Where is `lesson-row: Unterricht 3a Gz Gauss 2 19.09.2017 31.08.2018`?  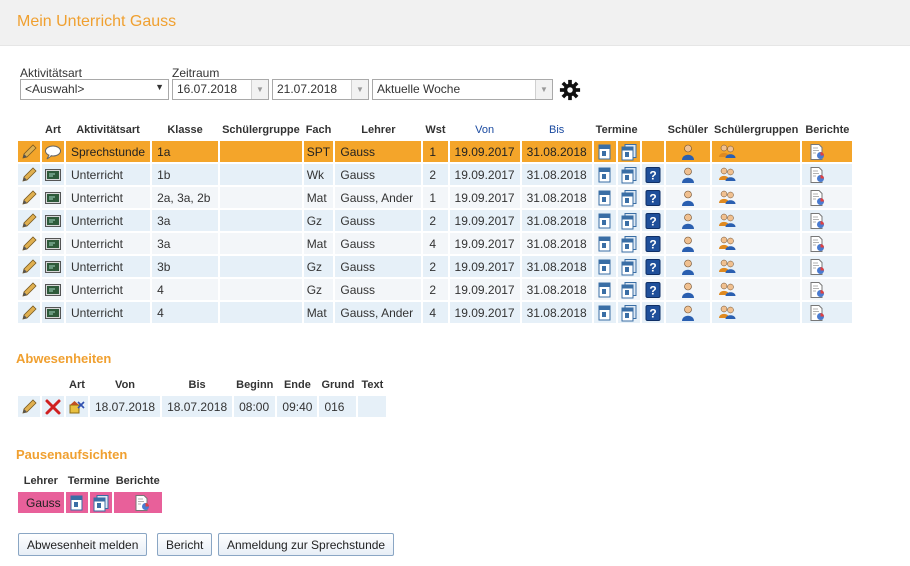
lesson-row: Unterricht 3a Gz Gauss 2 19.09.2017 31.08.2018 is located at coordinates (435, 220).